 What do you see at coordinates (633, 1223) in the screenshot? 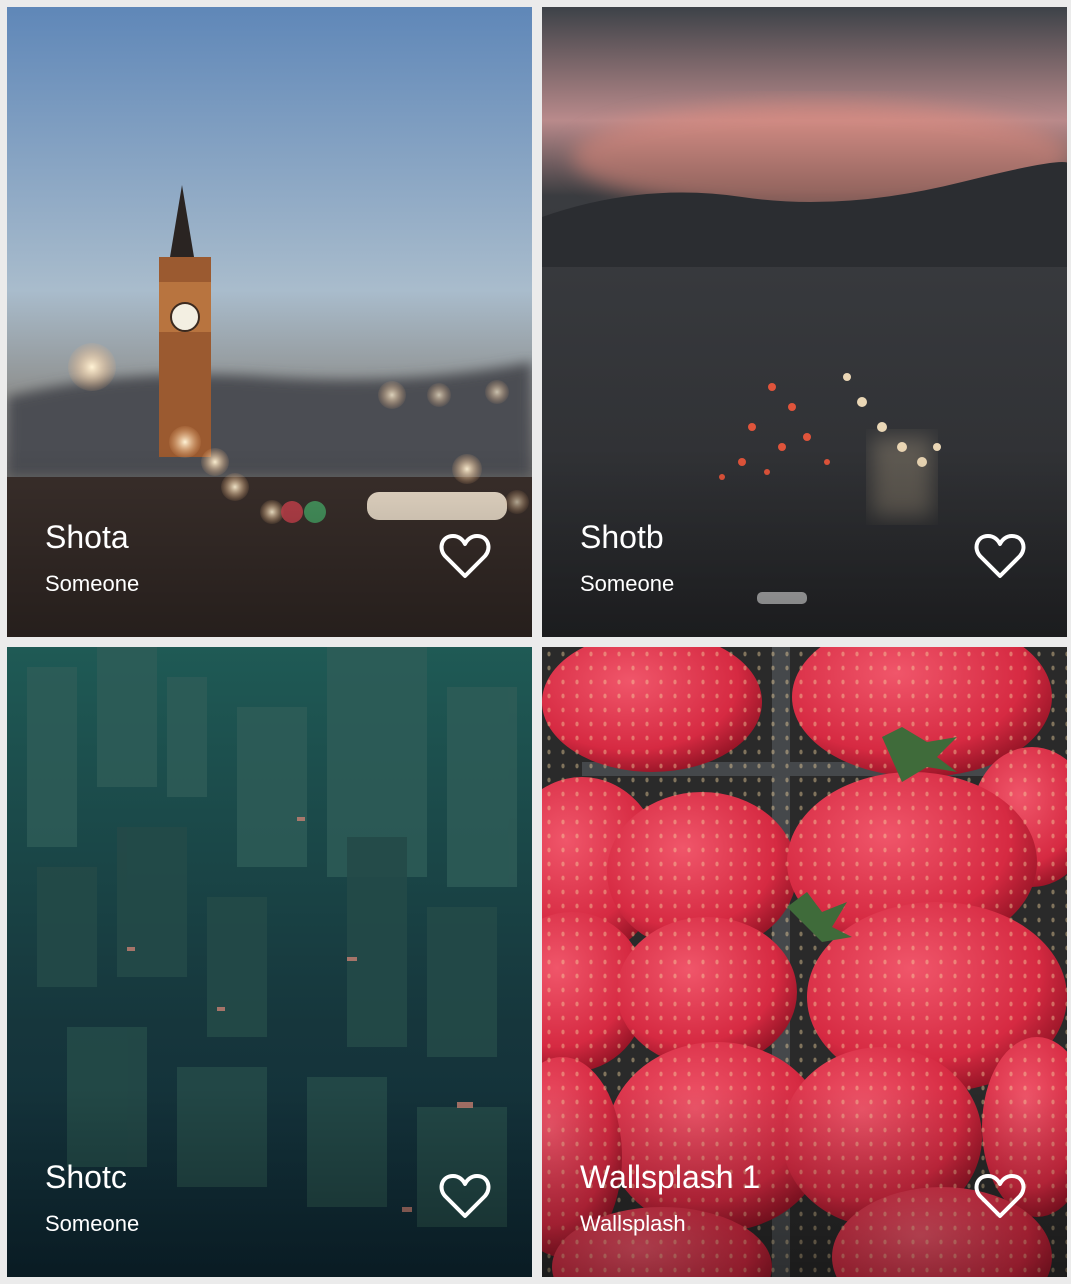
I see `shot-author: Wallsplash` at bounding box center [633, 1223].